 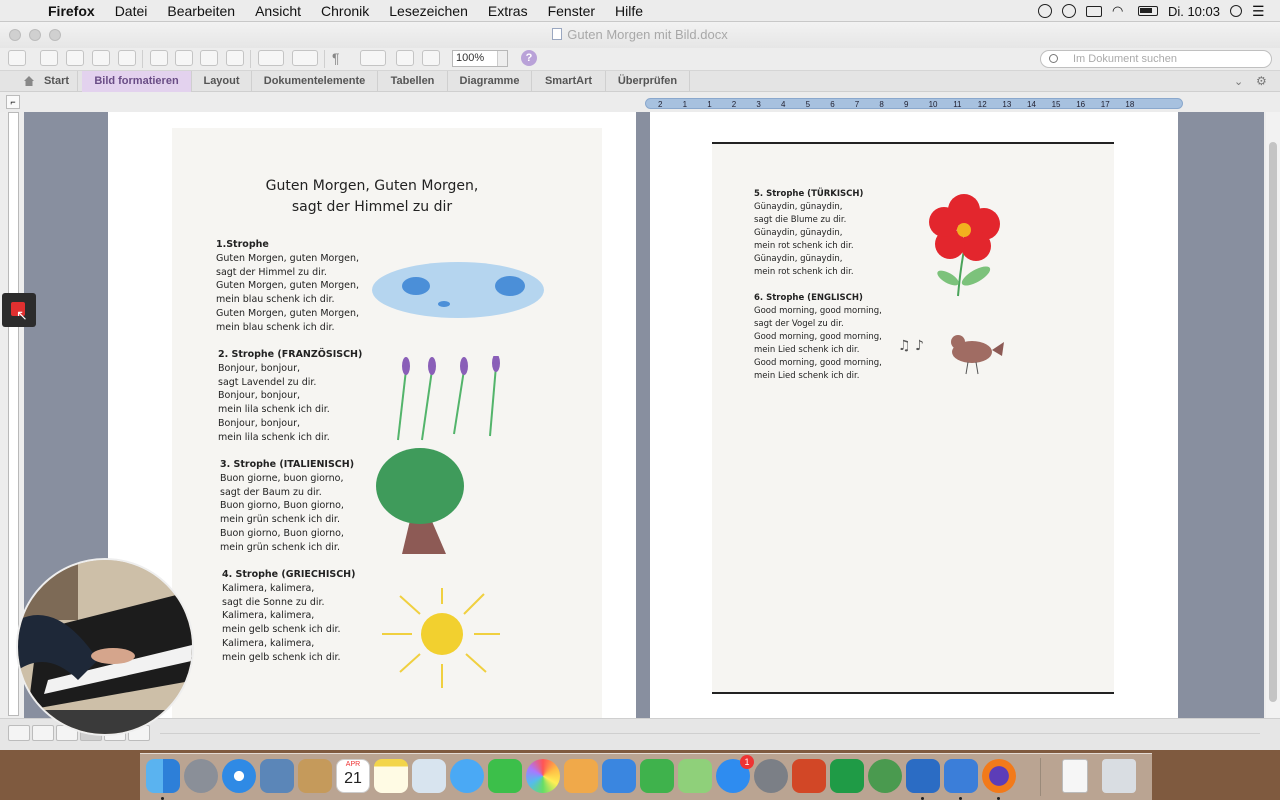 I want to click on word-icon, so click(x=923, y=776).